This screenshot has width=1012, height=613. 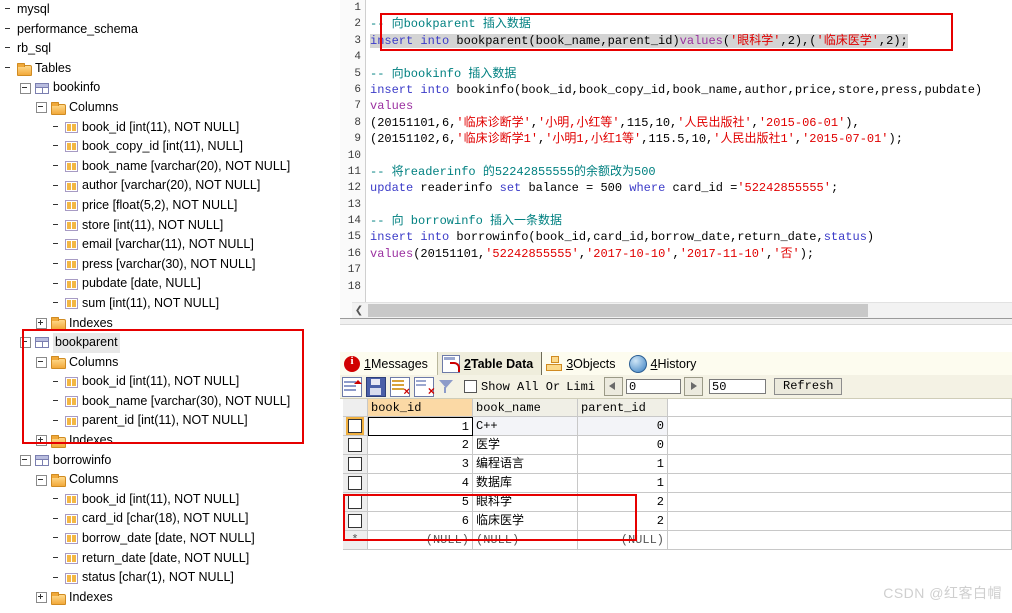 What do you see at coordinates (170, 559) in the screenshot?
I see `tree-node: return_date [date, NOT NULL]` at bounding box center [170, 559].